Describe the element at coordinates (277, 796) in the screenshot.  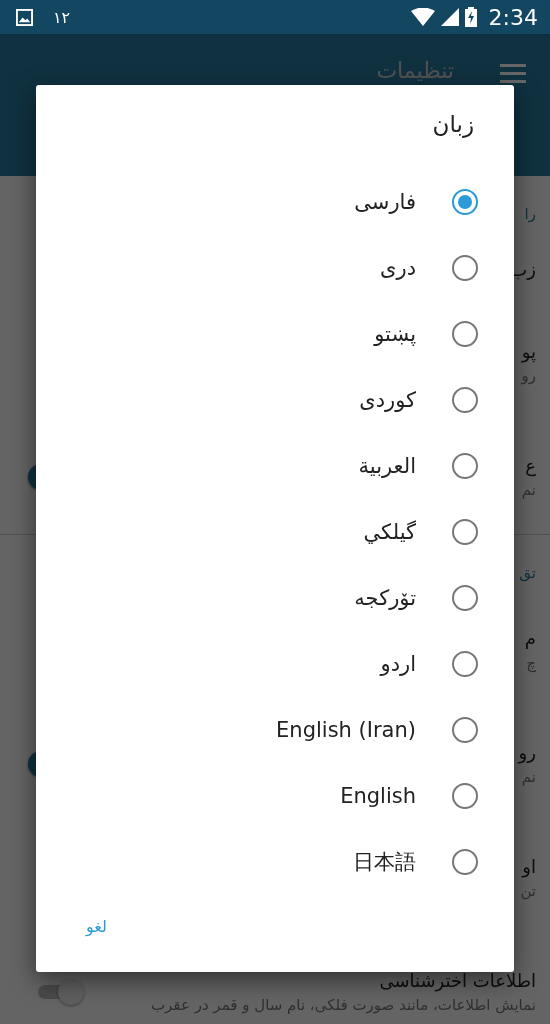
I see `language-option: English` at that location.